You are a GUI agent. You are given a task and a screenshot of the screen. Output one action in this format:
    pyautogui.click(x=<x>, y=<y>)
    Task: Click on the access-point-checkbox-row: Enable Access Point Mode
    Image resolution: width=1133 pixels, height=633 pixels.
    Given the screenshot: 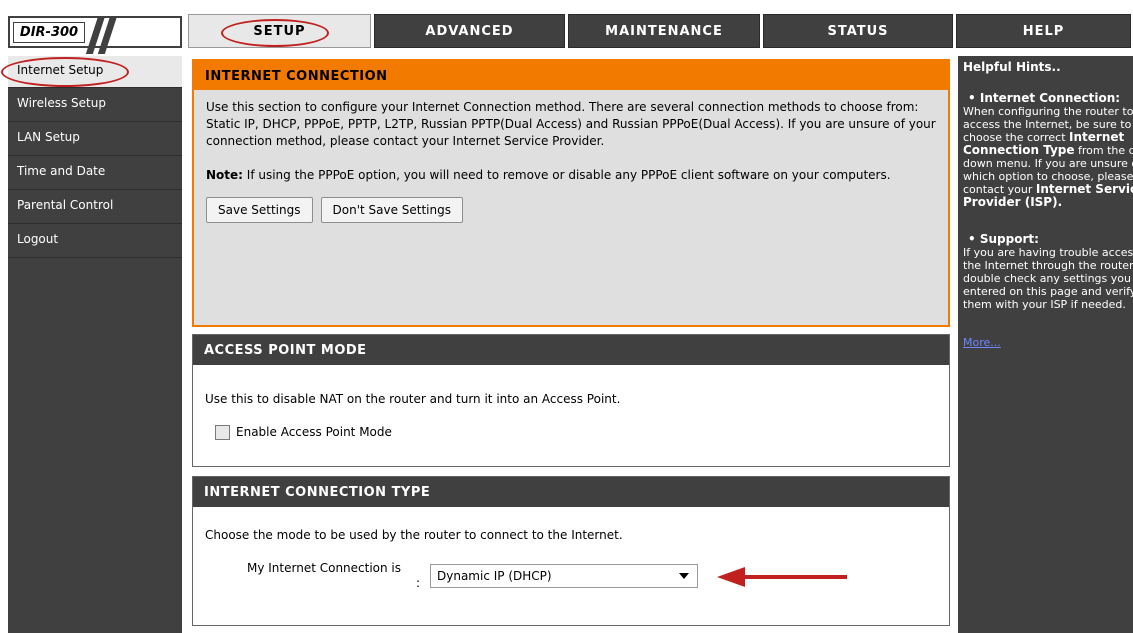 What is the action you would take?
    pyautogui.click(x=571, y=432)
    